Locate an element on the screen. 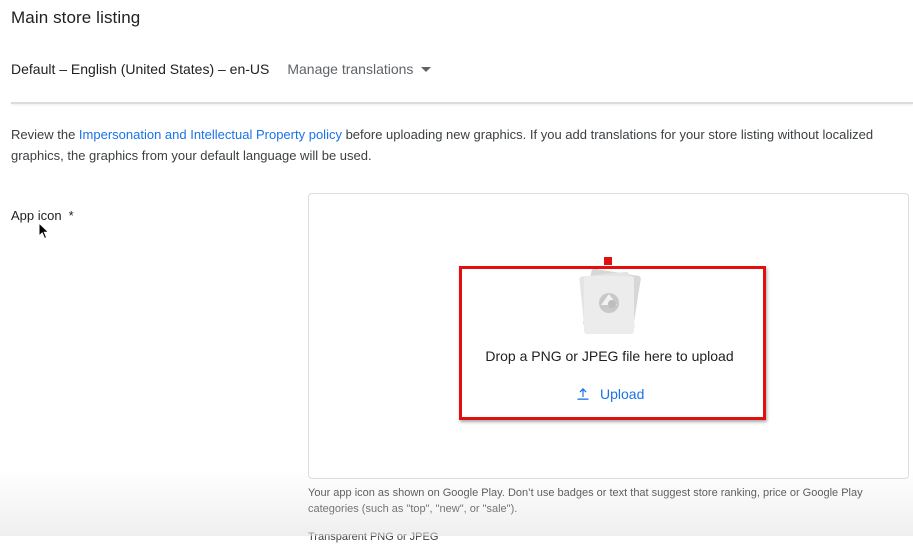 Image resolution: width=913 pixels, height=544 pixels. required-marker: * is located at coordinates (71, 215).